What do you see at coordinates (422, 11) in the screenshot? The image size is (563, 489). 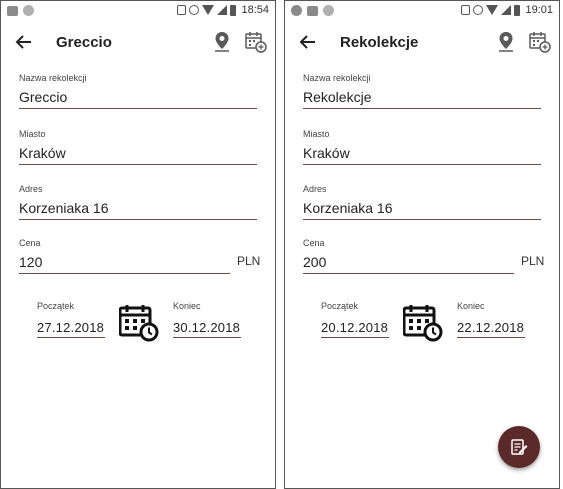 I see `status-bar: 19:01` at bounding box center [422, 11].